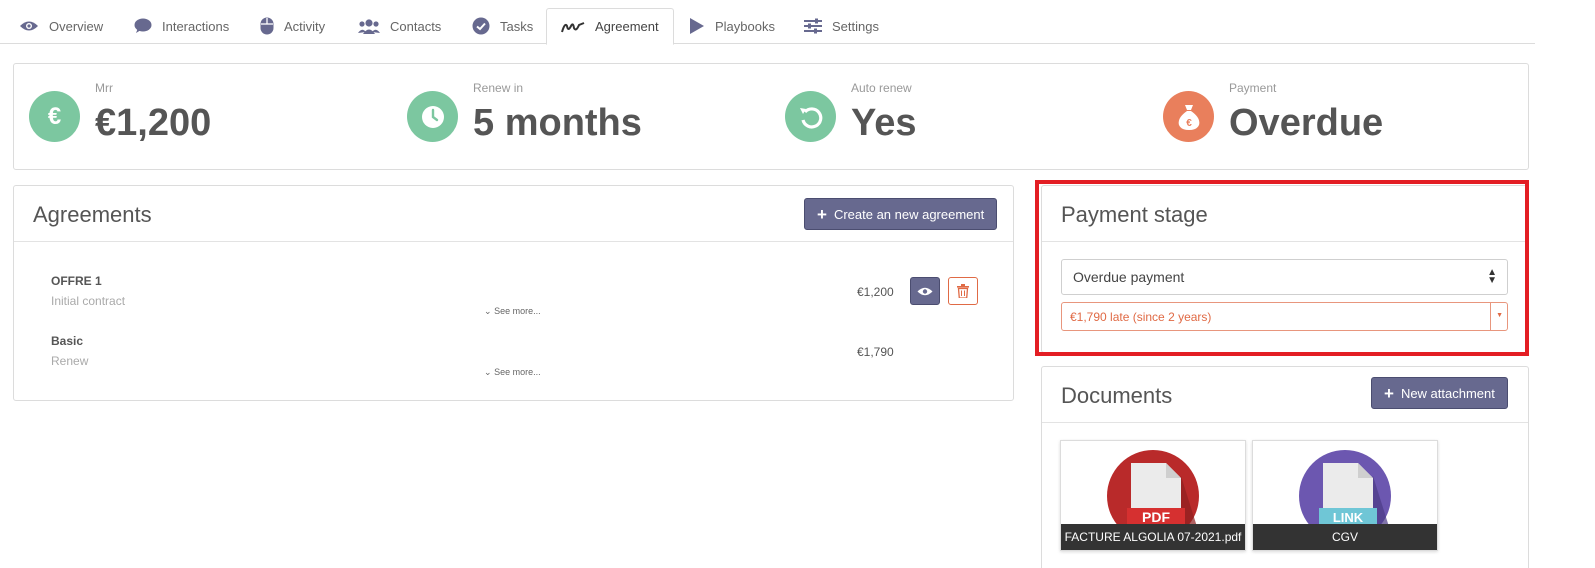  Describe the element at coordinates (517, 26) in the screenshot. I see `tab-label: Tasks` at that location.